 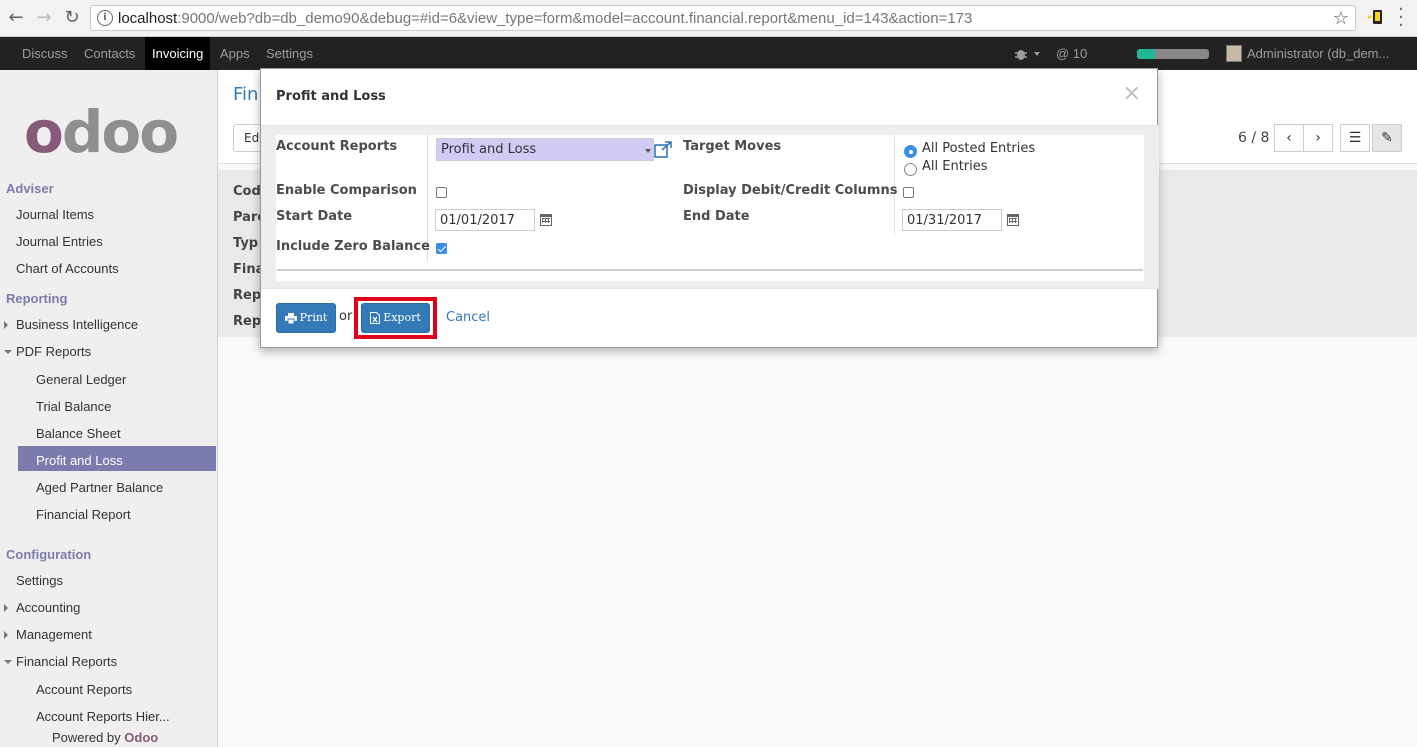 What do you see at coordinates (663, 149) in the screenshot?
I see `external-link-icon` at bounding box center [663, 149].